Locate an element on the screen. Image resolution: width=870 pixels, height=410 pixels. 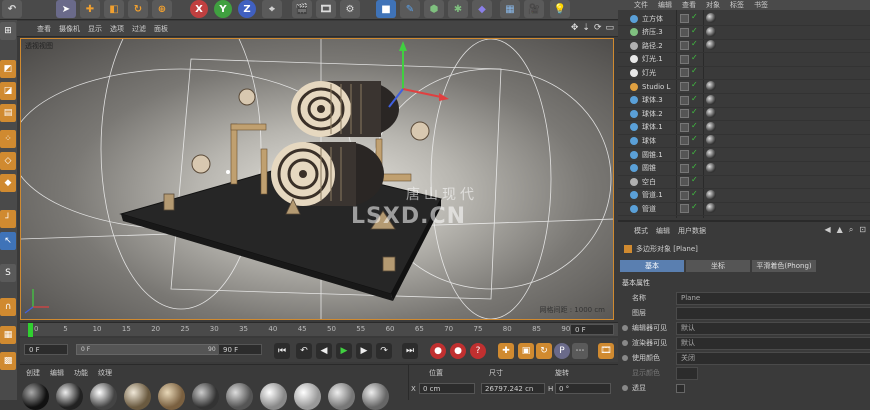
move-icon: ✚ is located at coordinates (90, 9).